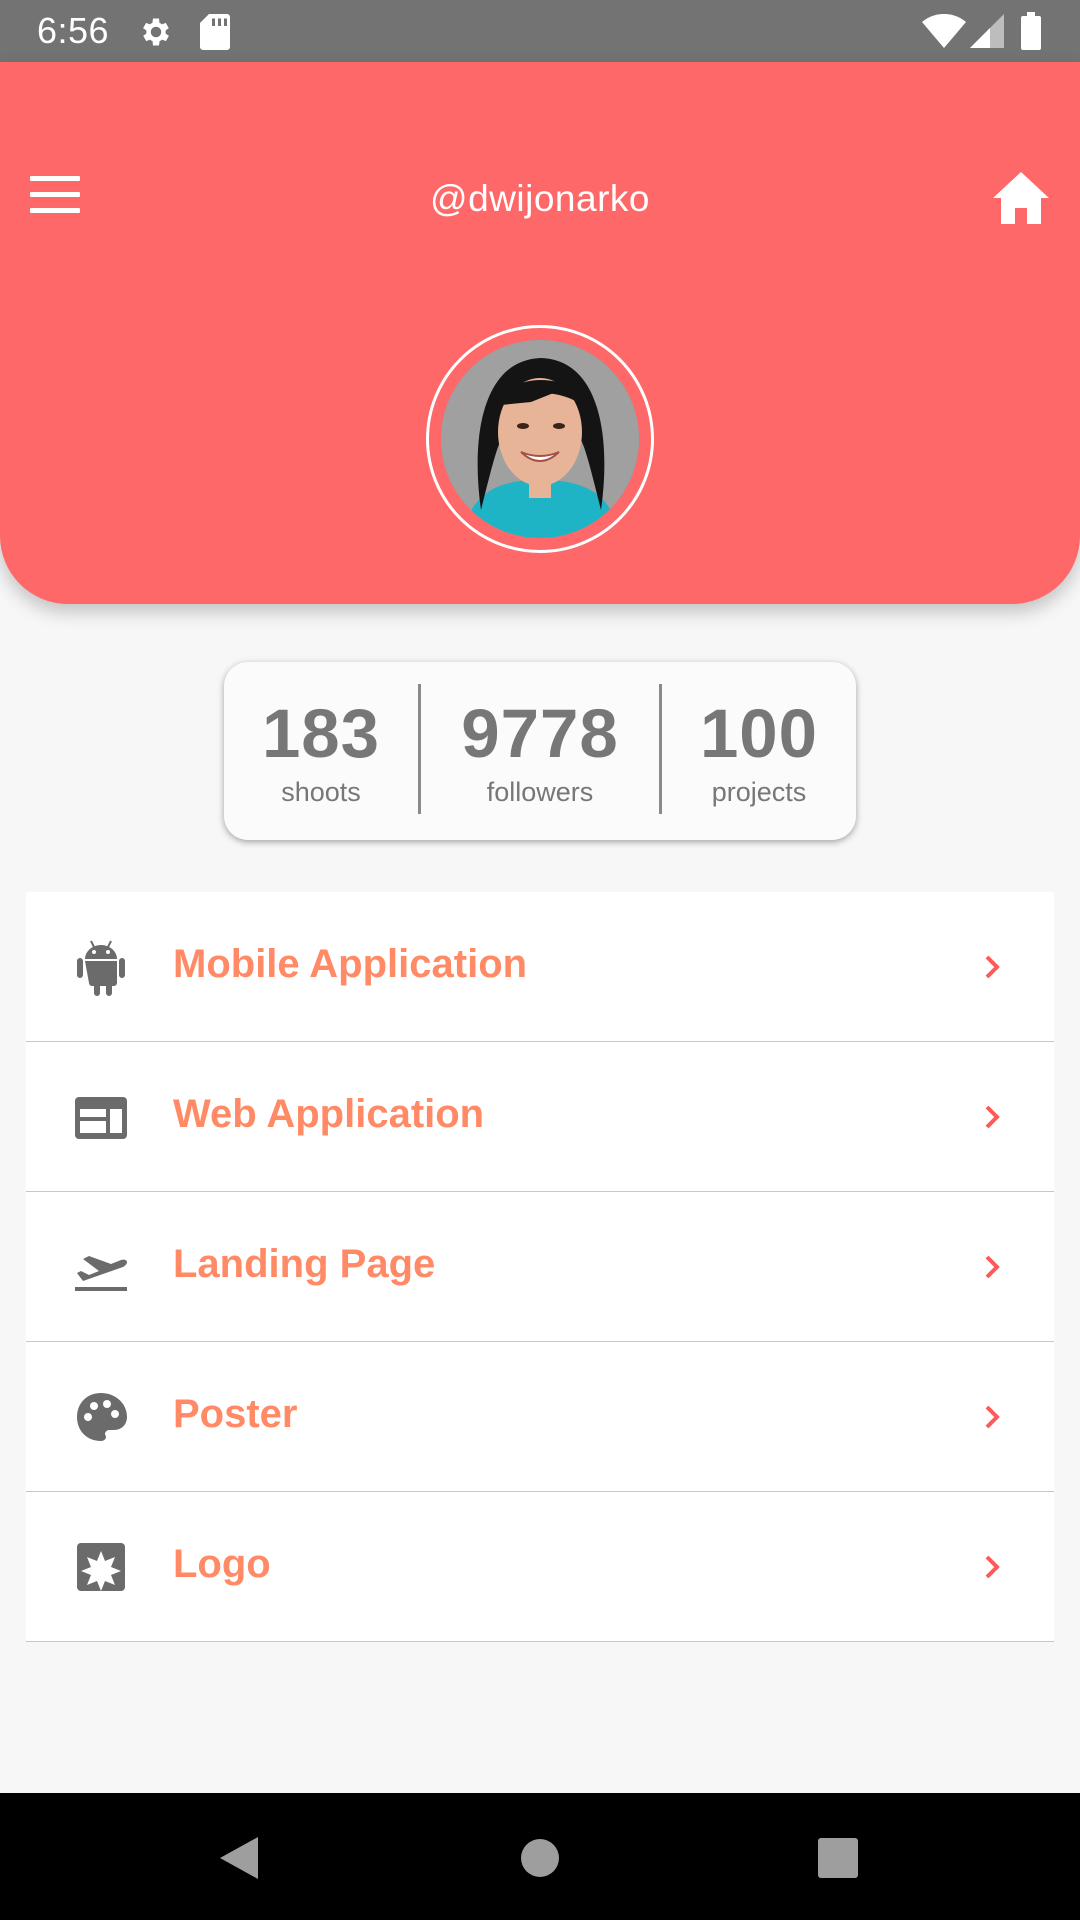 Image resolution: width=1080 pixels, height=1920 pixels. Describe the element at coordinates (237, 1858) in the screenshot. I see `back-icon` at that location.